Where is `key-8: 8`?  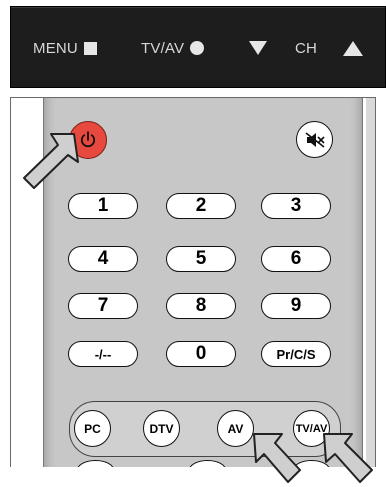 key-8: 8 is located at coordinates (201, 306).